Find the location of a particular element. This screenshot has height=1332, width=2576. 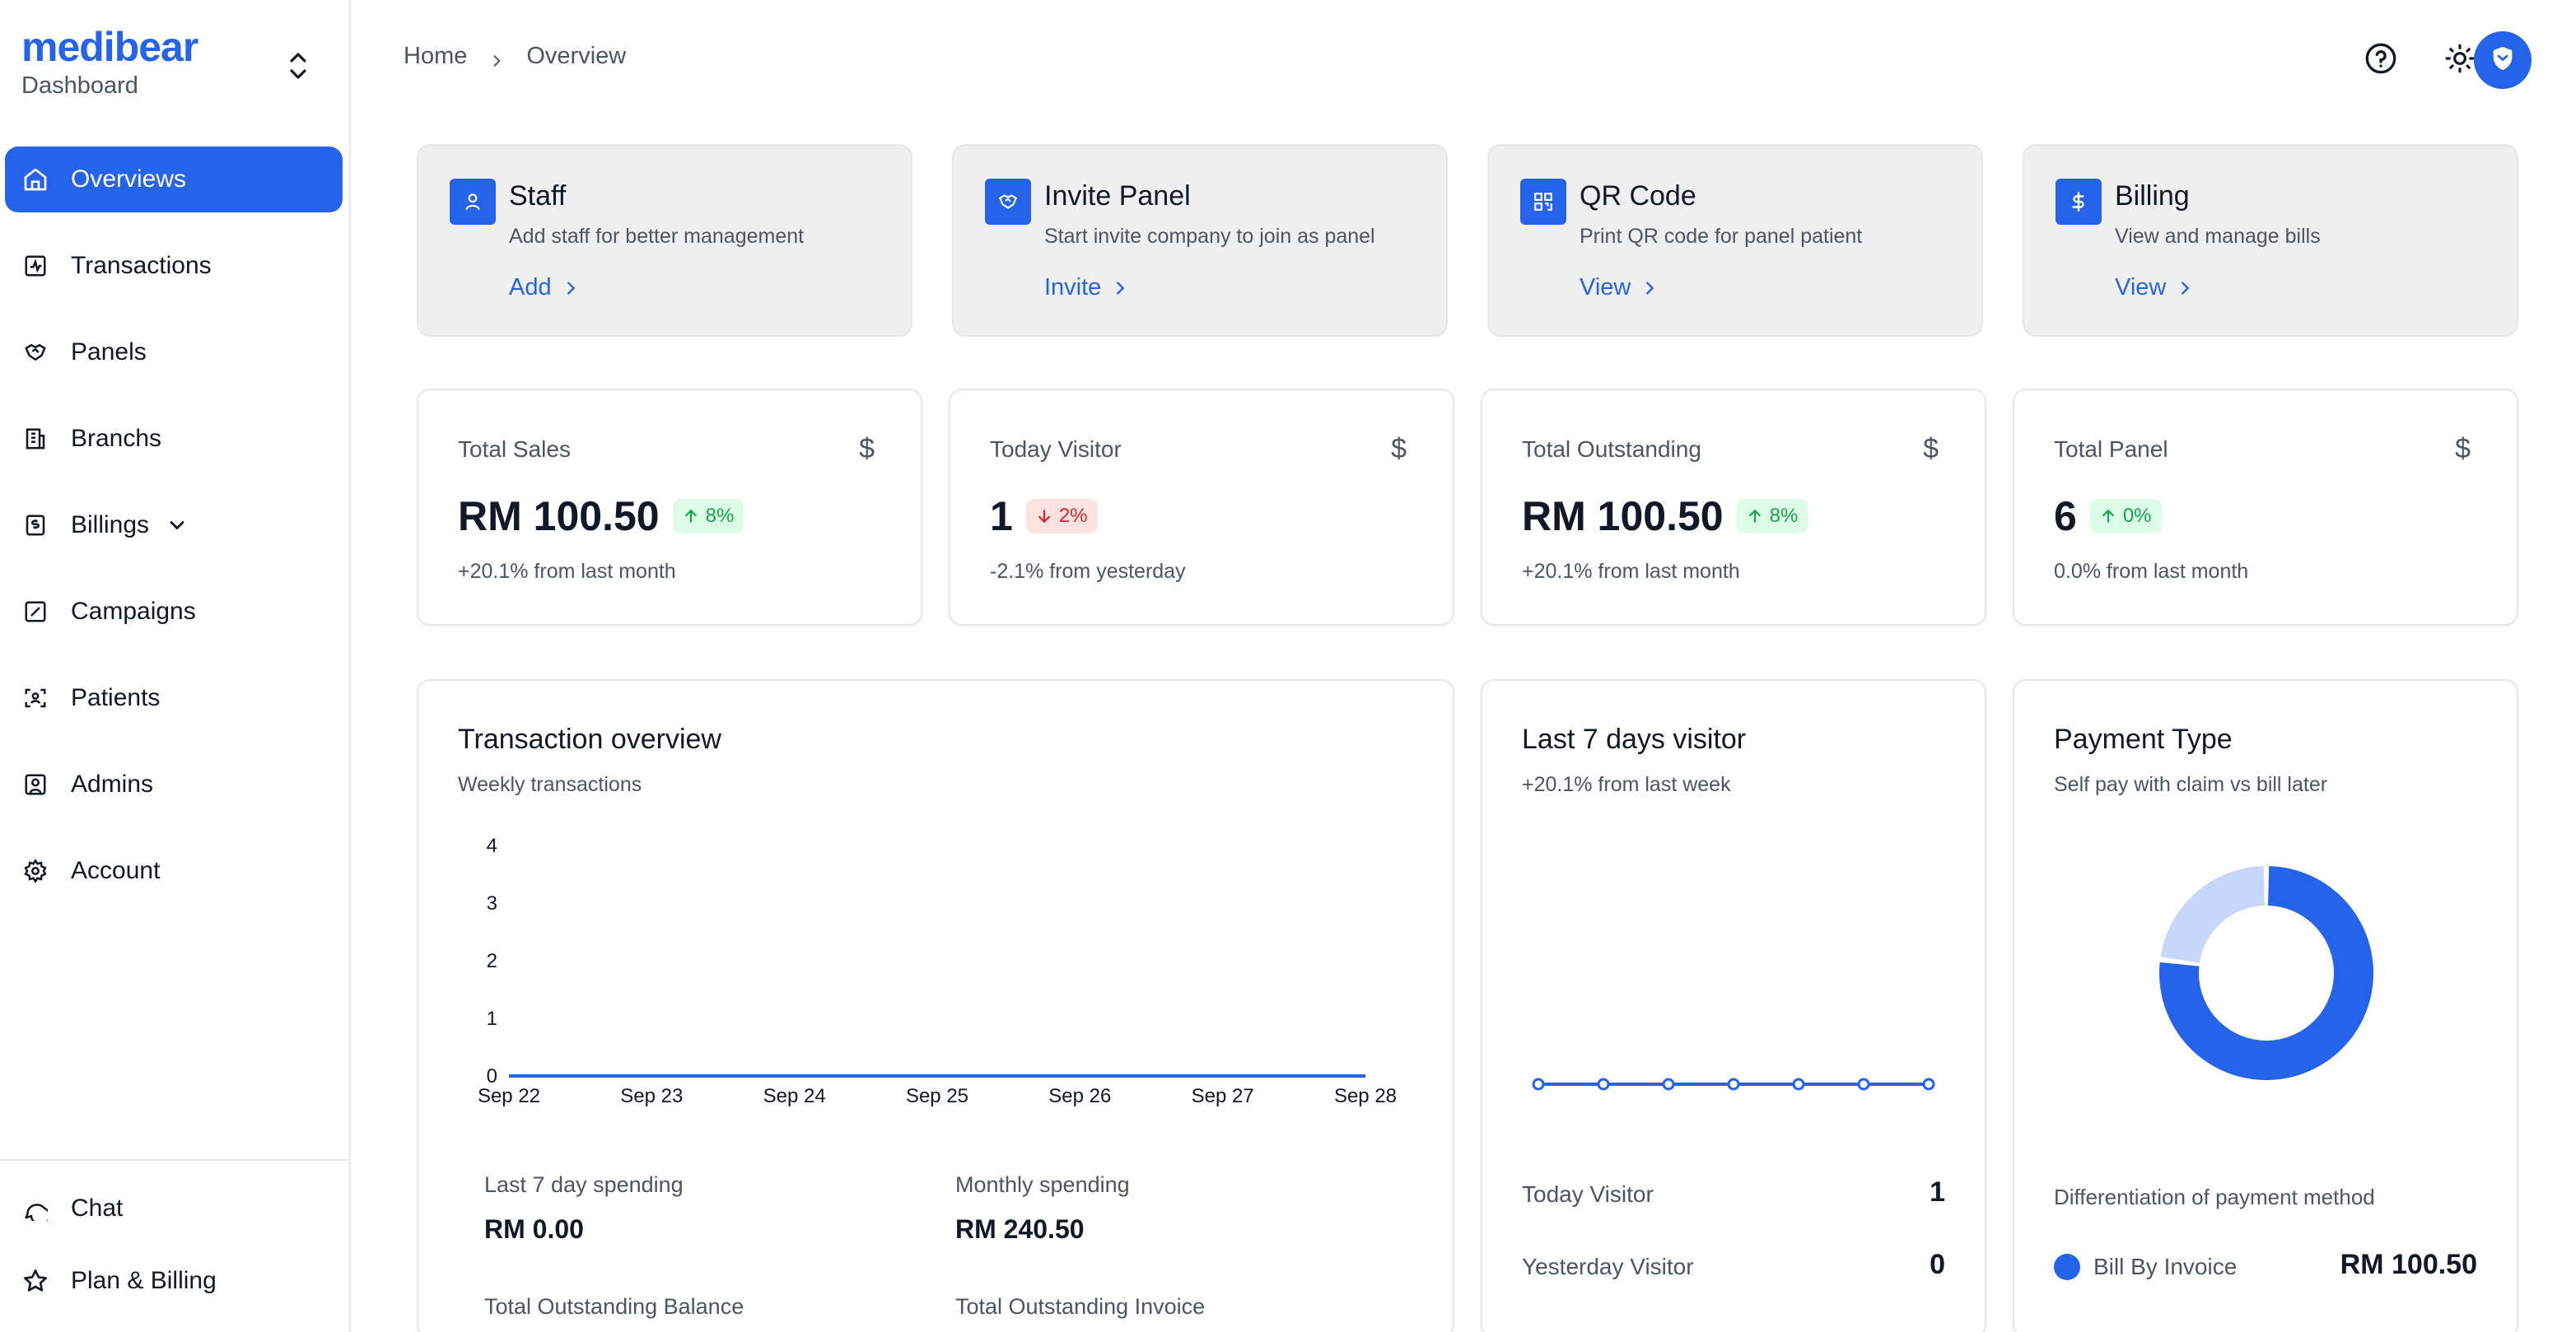

brand: medibear Dashboard is located at coordinates (109, 63).